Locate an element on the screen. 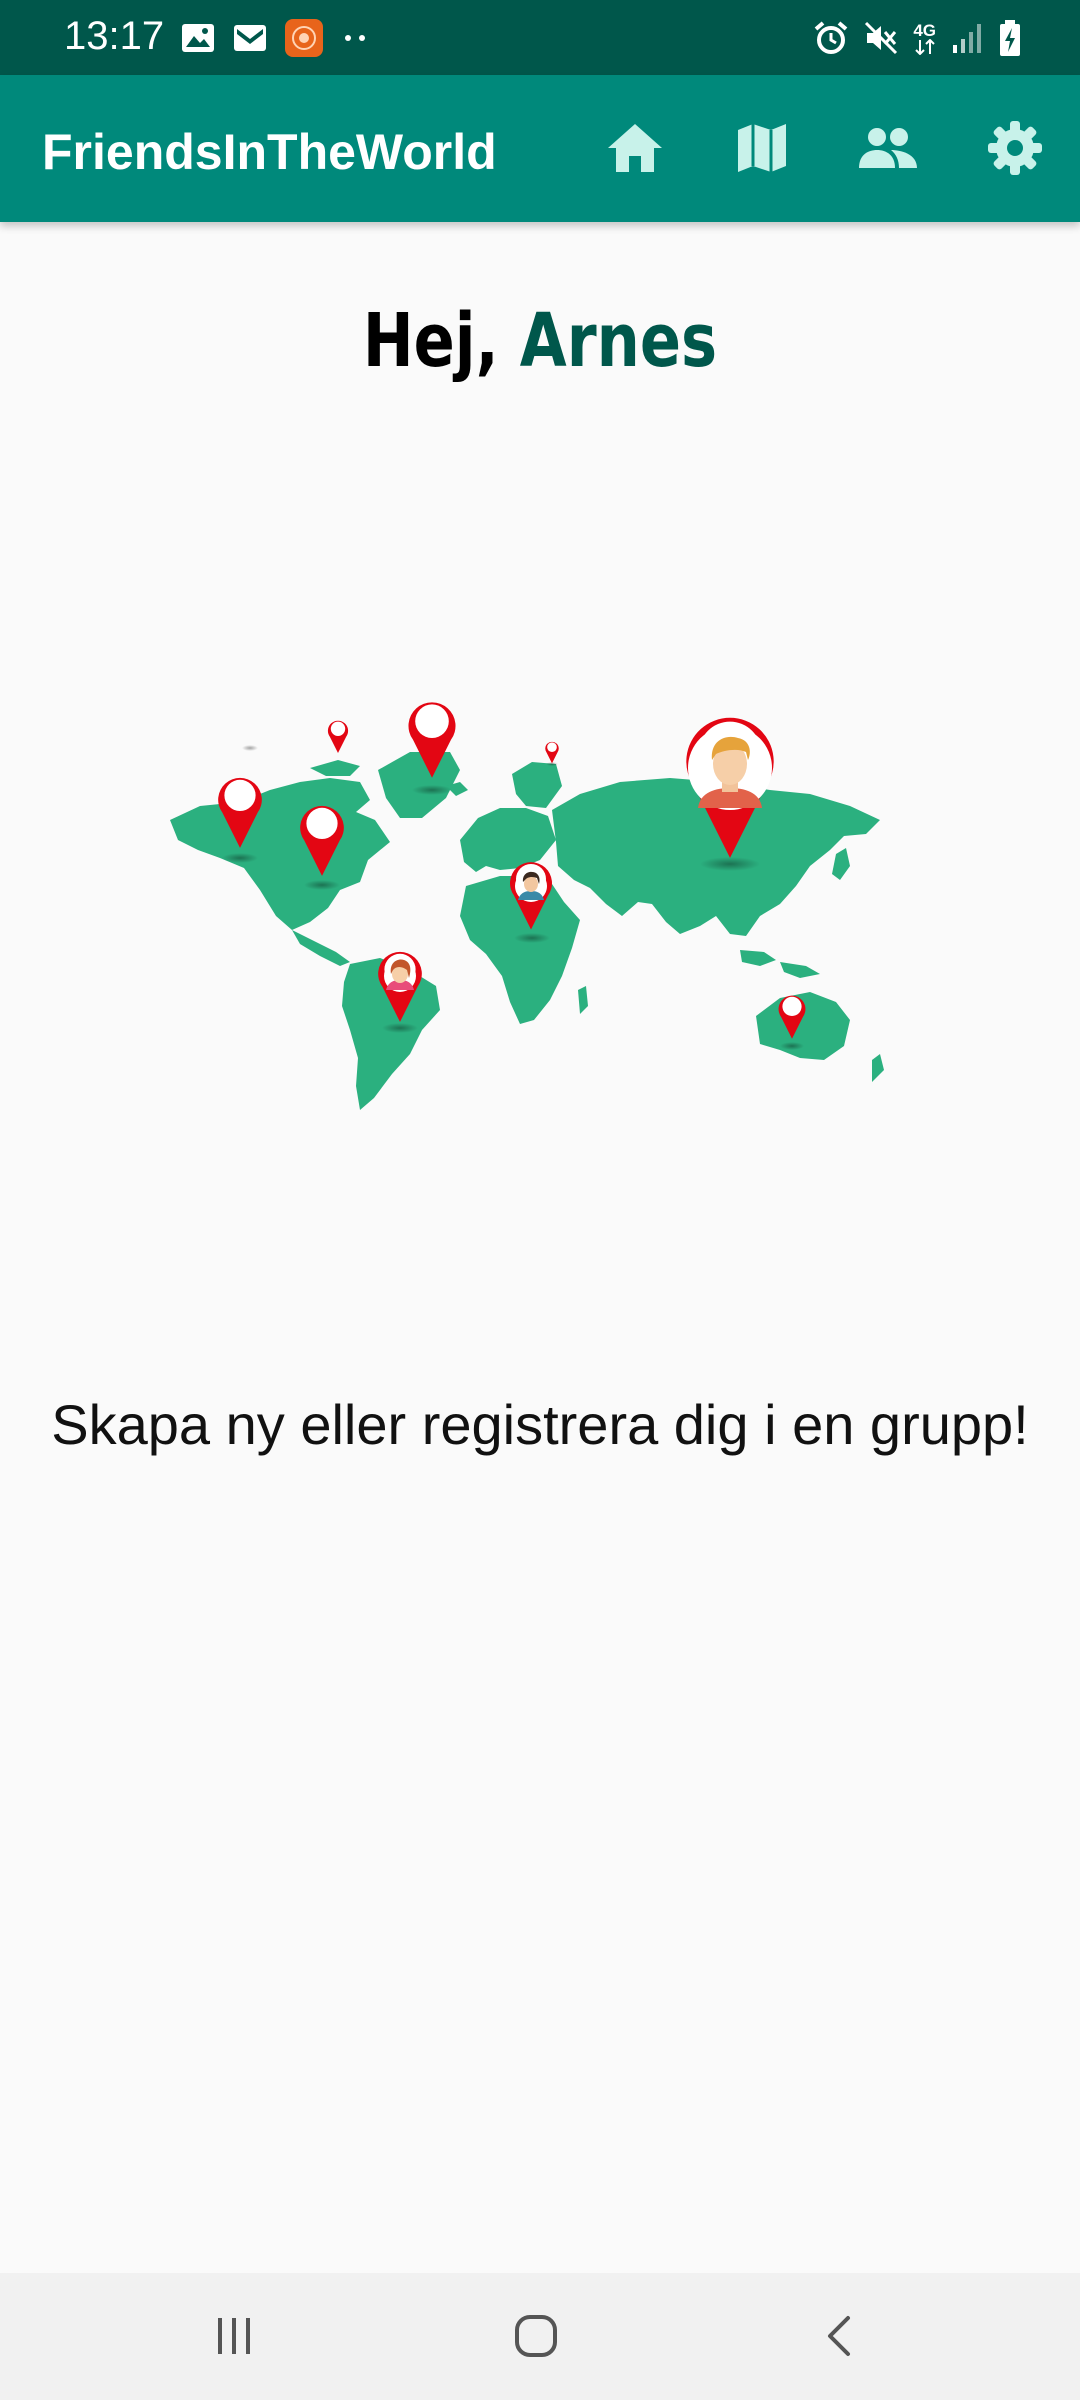 The image size is (1080, 2400). scandinavia-shape is located at coordinates (537, 785).